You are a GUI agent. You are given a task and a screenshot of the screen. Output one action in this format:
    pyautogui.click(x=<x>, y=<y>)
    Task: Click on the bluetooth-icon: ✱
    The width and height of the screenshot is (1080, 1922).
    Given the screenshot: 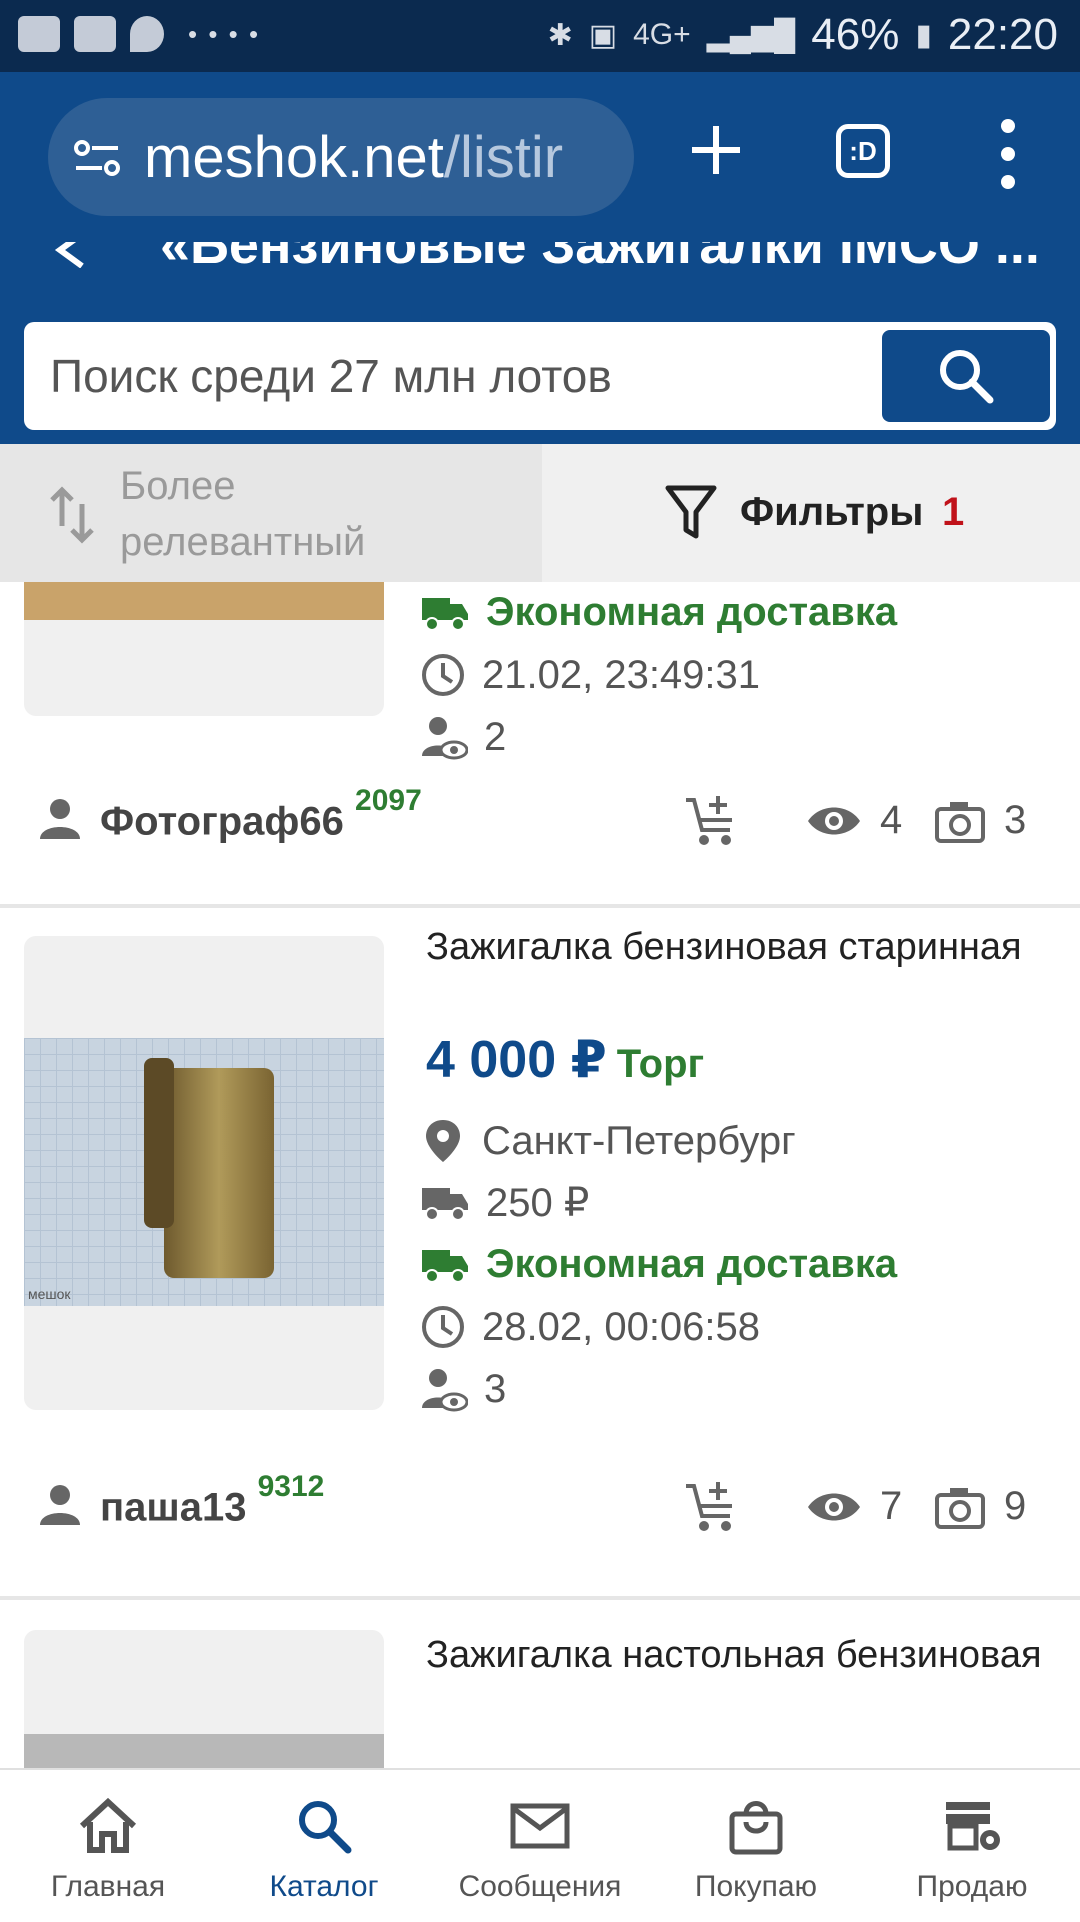 What is the action you would take?
    pyautogui.click(x=560, y=35)
    